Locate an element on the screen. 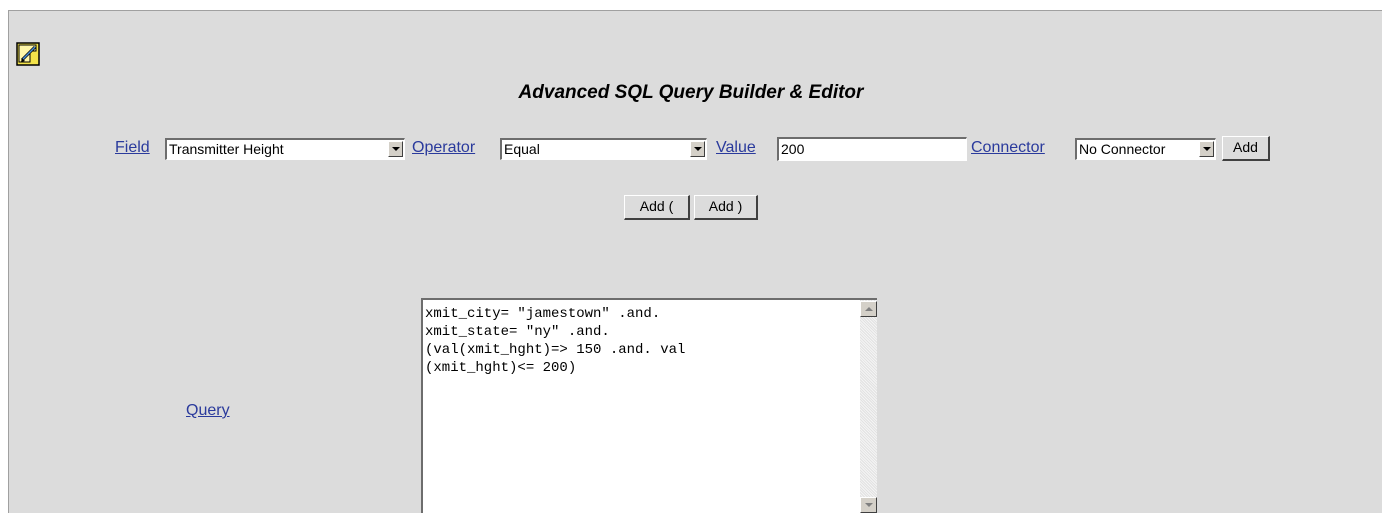 This screenshot has width=1382, height=513. field-link: Field is located at coordinates (132, 148).